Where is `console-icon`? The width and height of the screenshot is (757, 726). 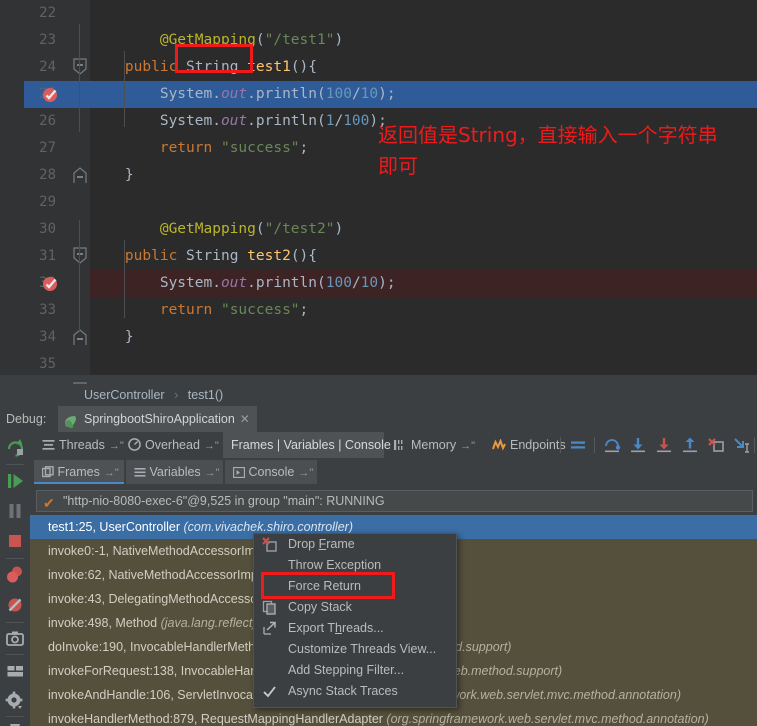
console-icon is located at coordinates (240, 472).